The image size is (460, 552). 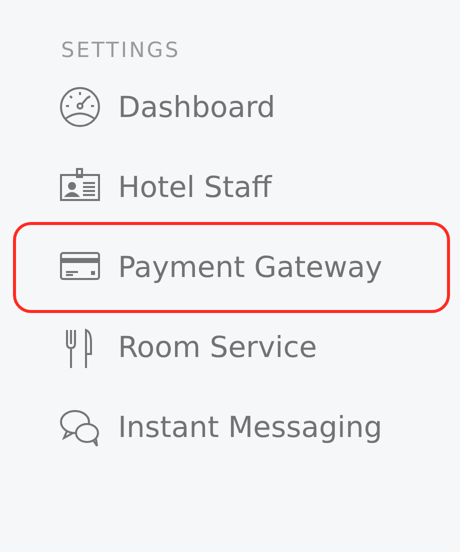 I want to click on gauge-icon, so click(x=80, y=108).